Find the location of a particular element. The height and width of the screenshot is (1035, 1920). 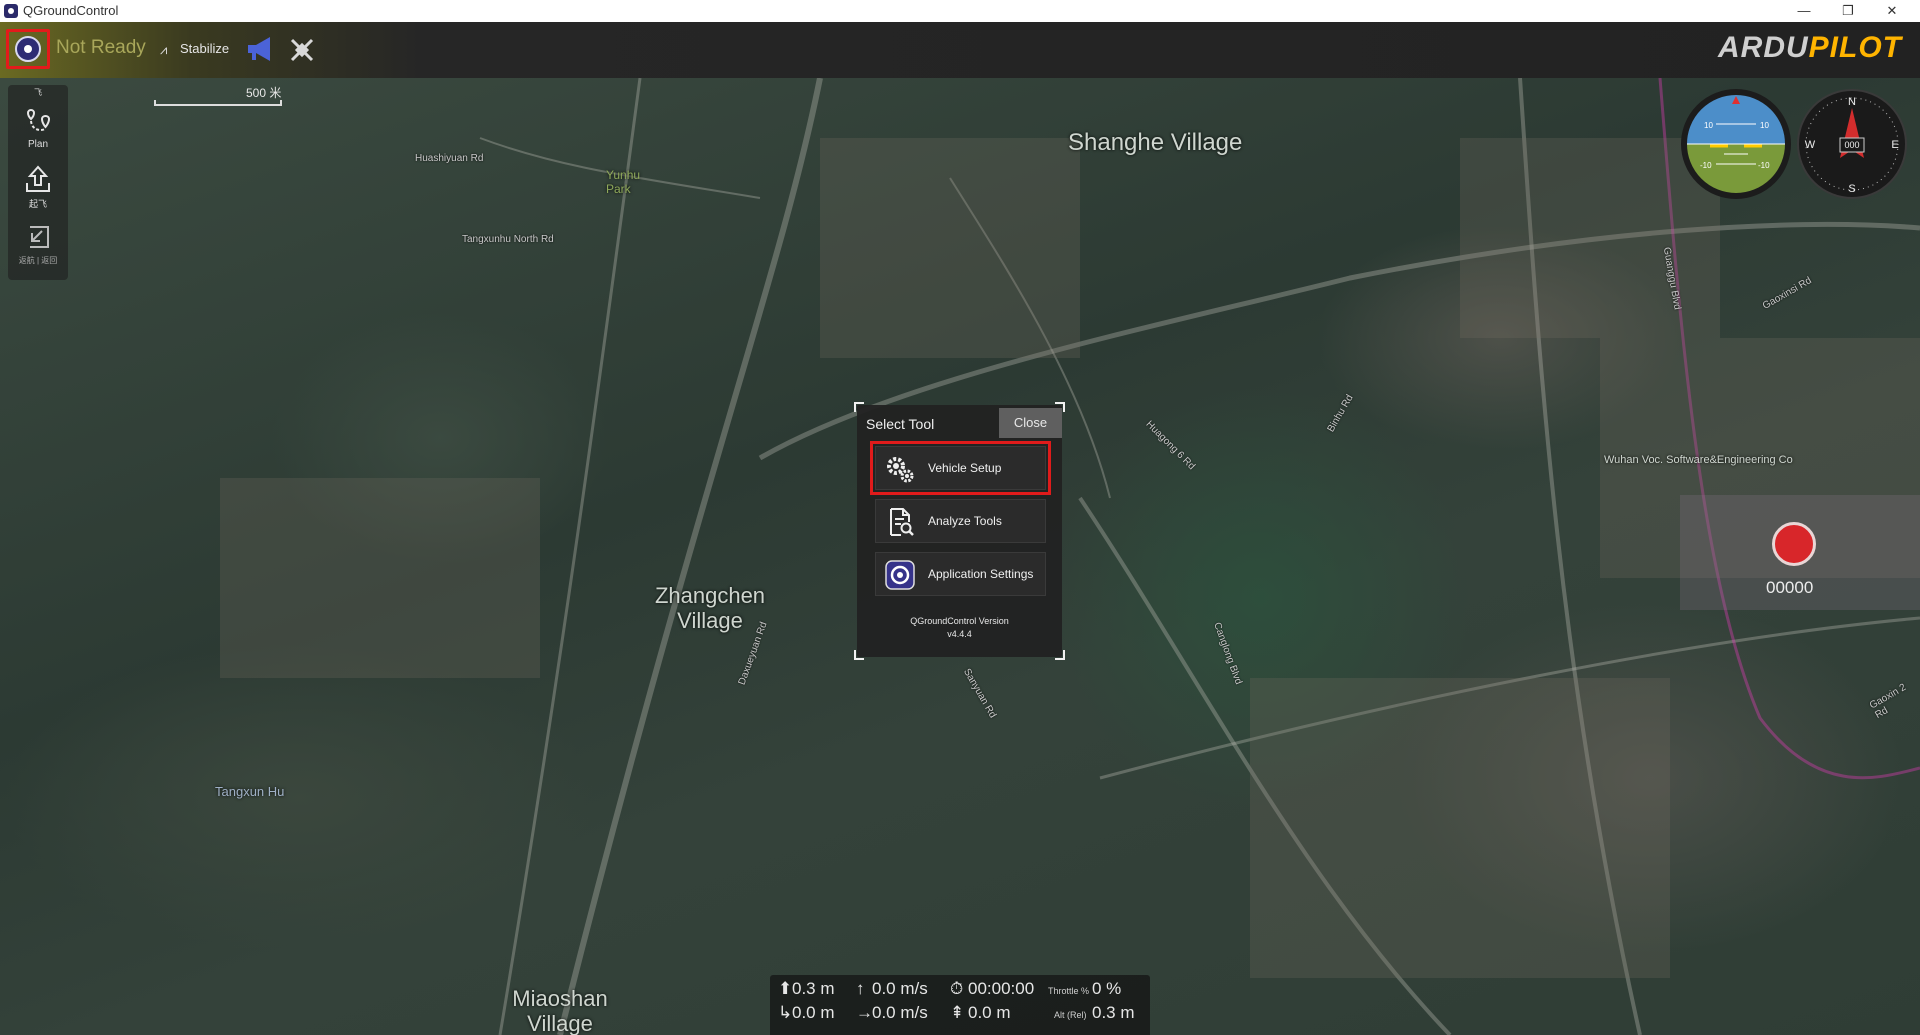

flight-mode-selector: Stabilize is located at coordinates (204, 48).